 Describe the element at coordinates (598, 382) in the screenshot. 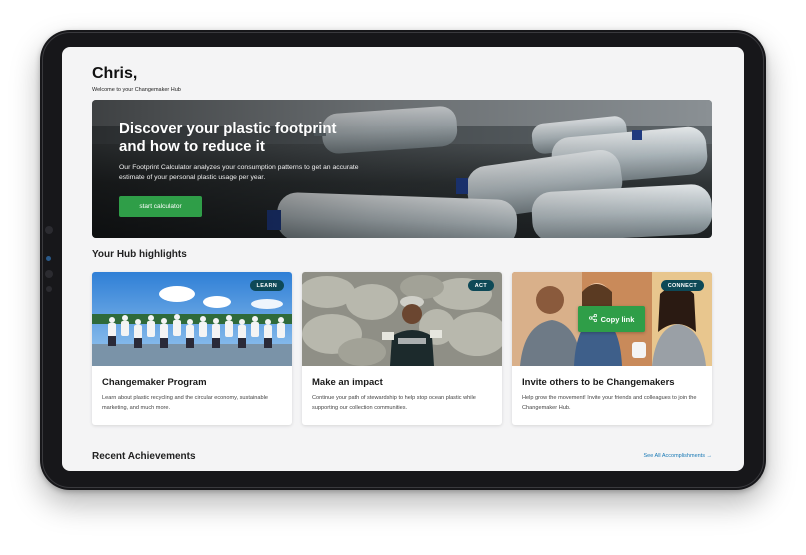

I see `card-title: Invite others to be Changemakers` at that location.